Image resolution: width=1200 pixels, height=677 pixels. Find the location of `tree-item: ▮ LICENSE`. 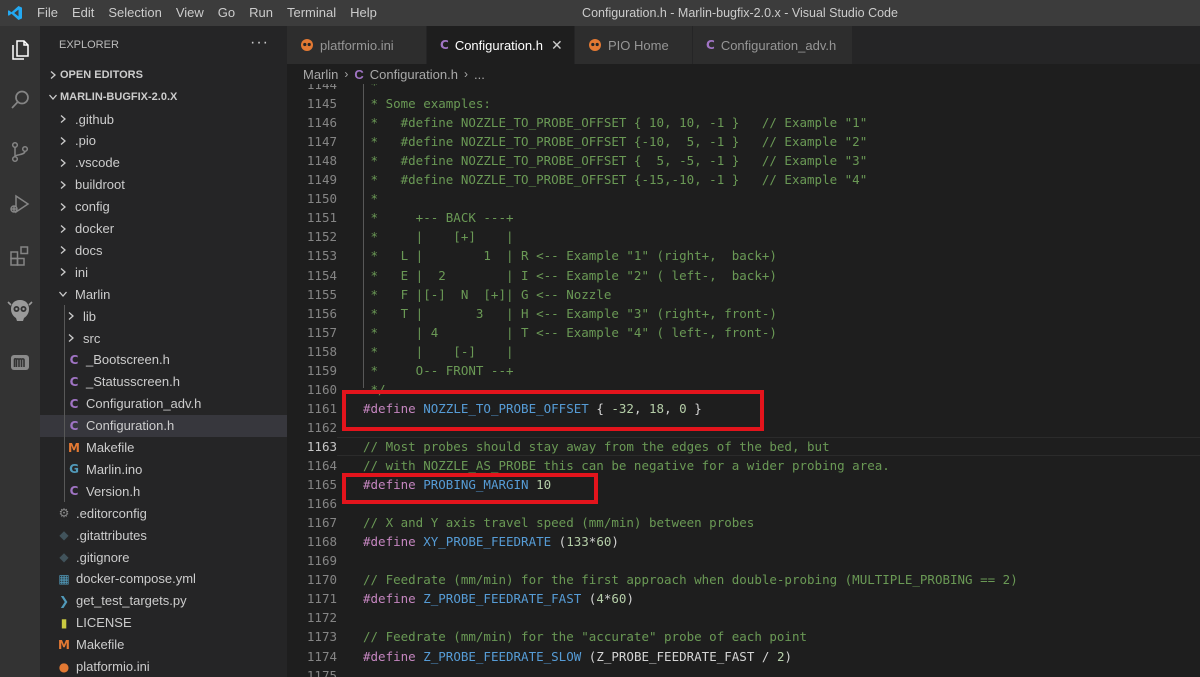

tree-item: ▮ LICENSE is located at coordinates (163, 623).